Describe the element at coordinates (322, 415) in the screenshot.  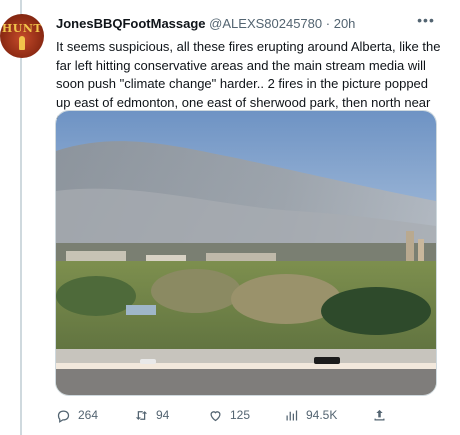
I see `views-count: 94.5K` at that location.